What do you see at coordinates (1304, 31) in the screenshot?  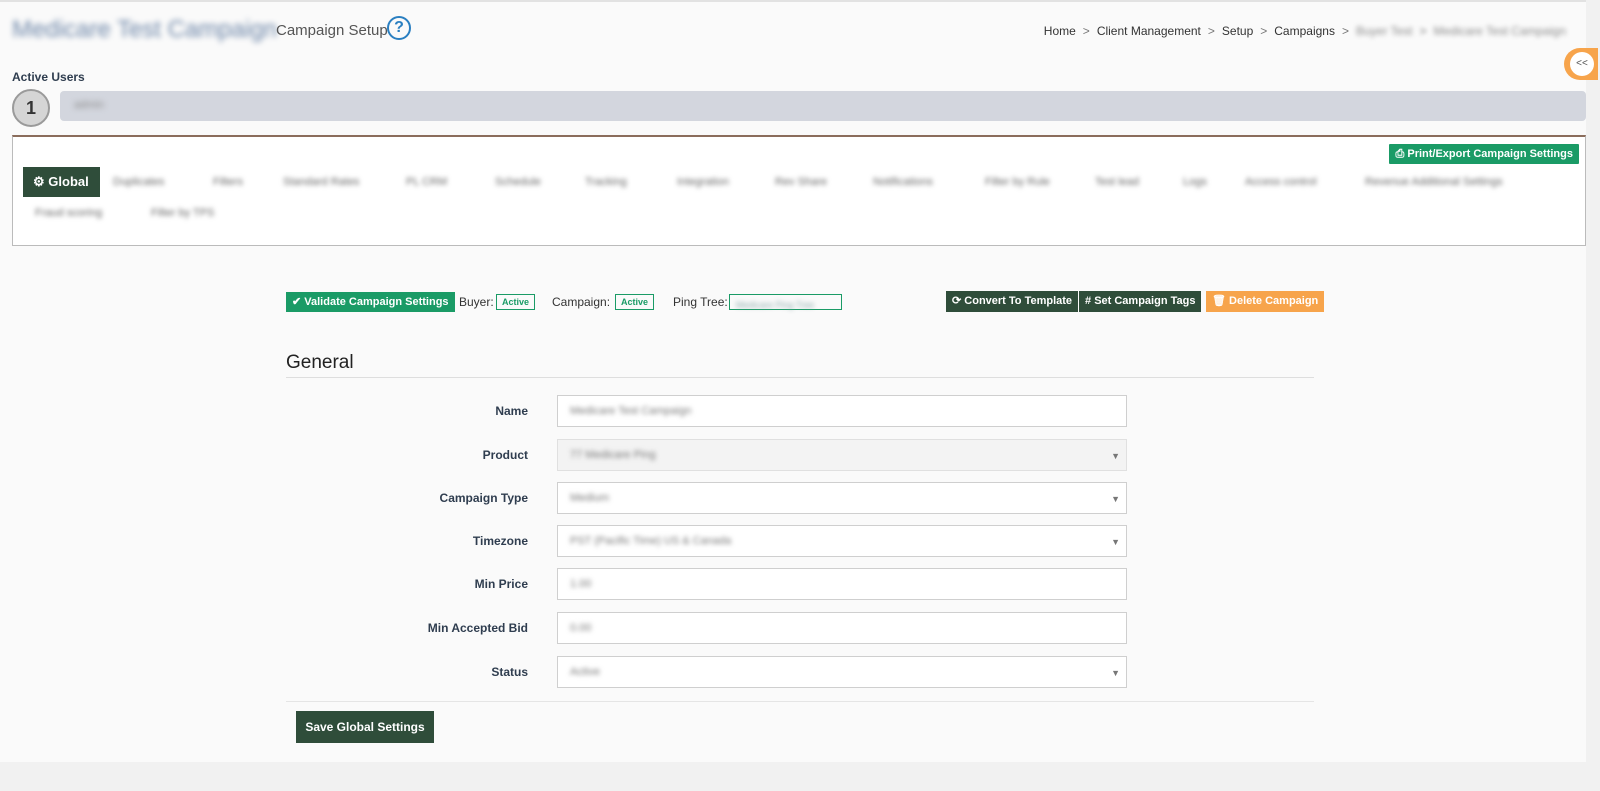 I see `breadcrumb-campaigns: Campaigns` at bounding box center [1304, 31].